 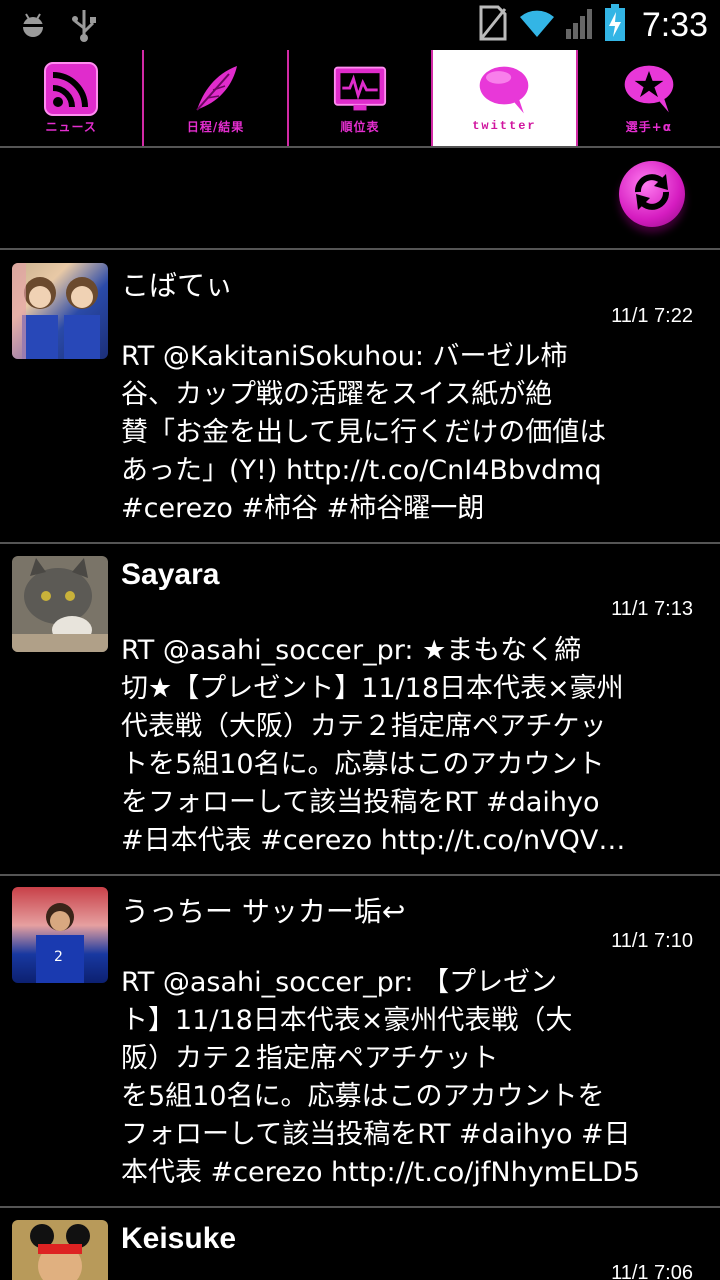 I want to click on refresh-icon, so click(x=652, y=194).